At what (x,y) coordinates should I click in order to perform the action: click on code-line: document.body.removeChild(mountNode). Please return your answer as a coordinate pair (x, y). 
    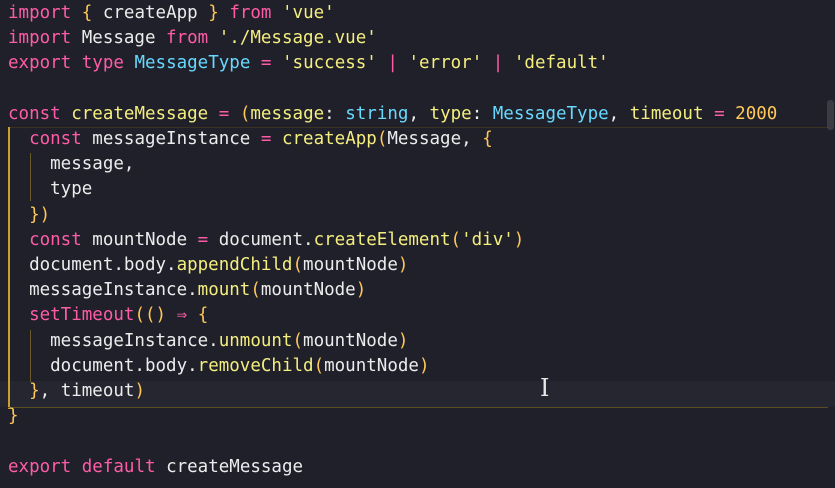
    Looking at the image, I should click on (218, 366).